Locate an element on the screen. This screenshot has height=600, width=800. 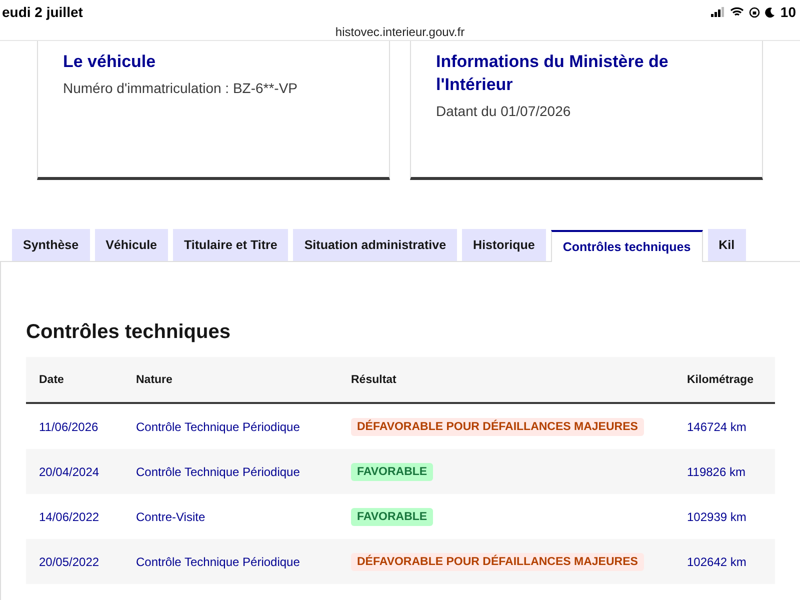
battery-percentage: 10 is located at coordinates (788, 12).